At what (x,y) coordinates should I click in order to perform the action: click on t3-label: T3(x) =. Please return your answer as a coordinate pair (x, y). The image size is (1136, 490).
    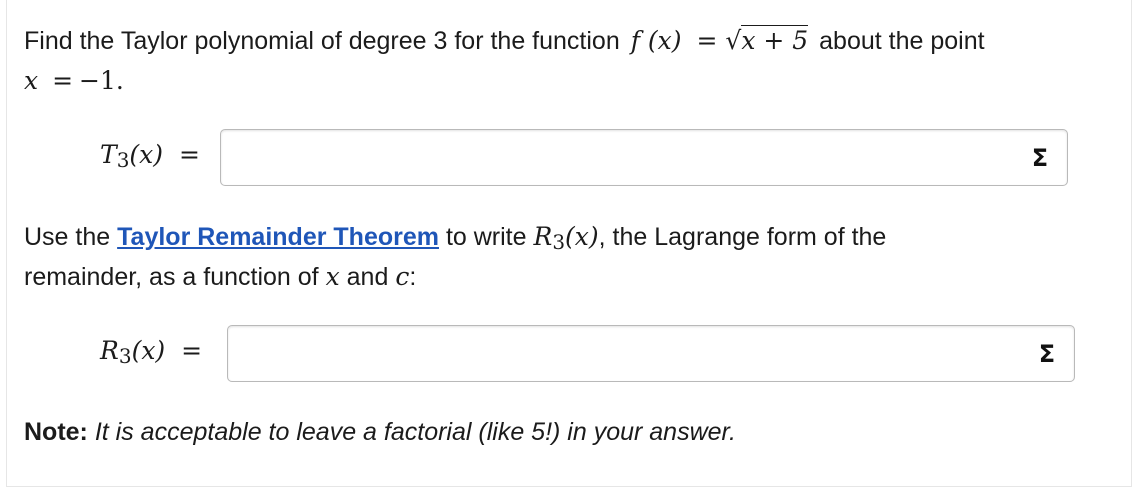
    Looking at the image, I should click on (150, 156).